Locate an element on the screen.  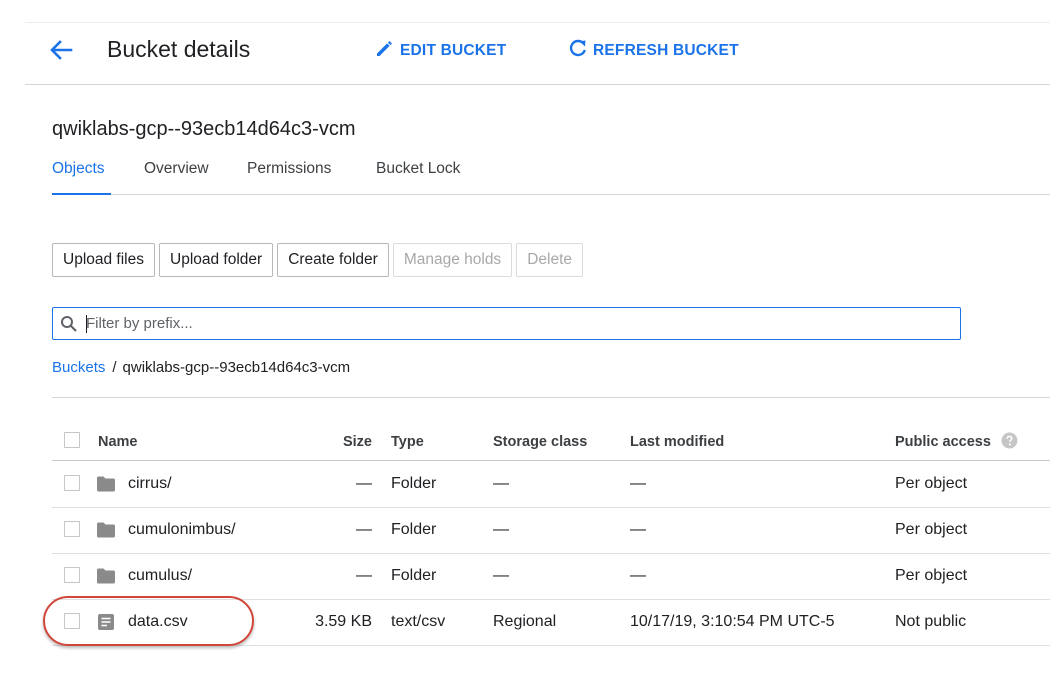
select-all-checkbox is located at coordinates (72, 440).